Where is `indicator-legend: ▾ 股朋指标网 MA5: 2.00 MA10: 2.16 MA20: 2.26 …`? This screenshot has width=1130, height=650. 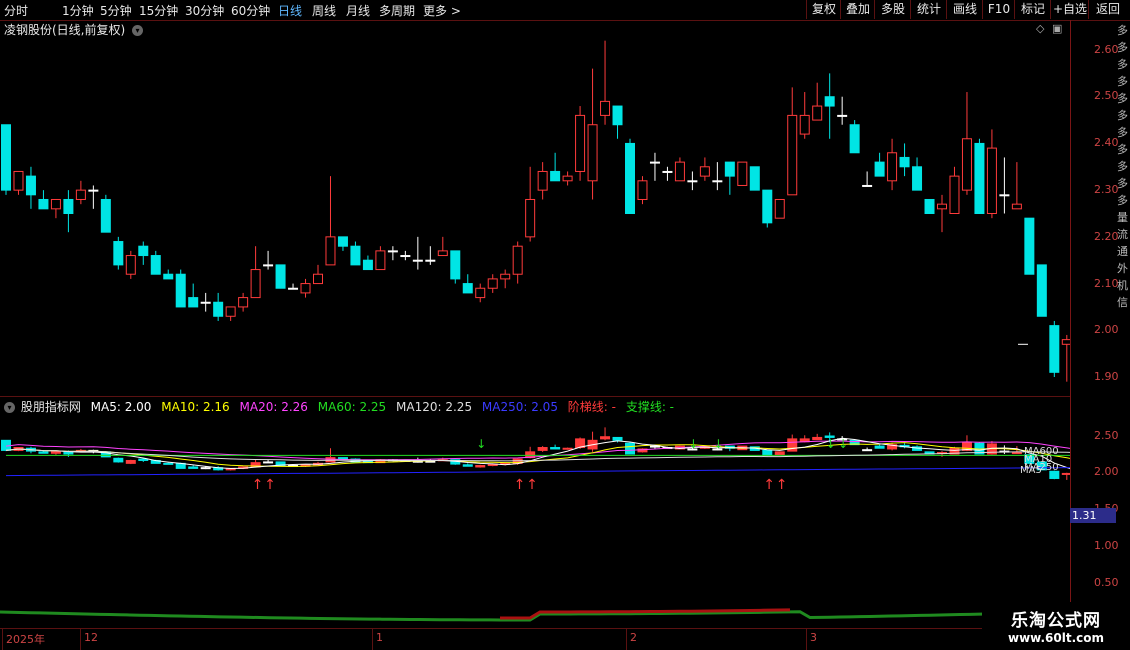
indicator-legend: ▾ 股朋指标网 MA5: 2.00 MA10: 2.16 MA20: 2.26 … is located at coordinates (342, 406).